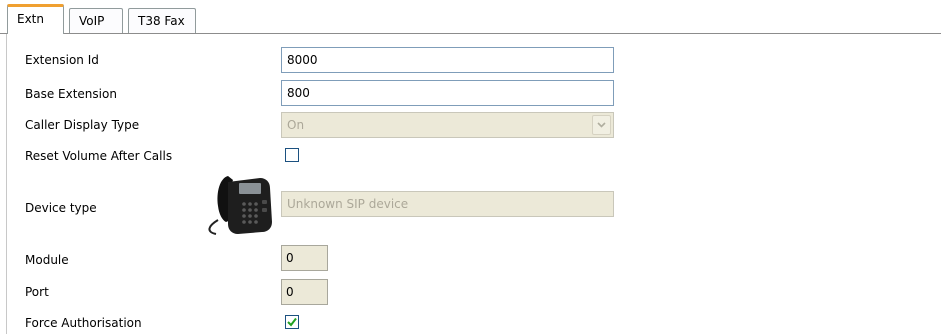  Describe the element at coordinates (296, 125) in the screenshot. I see `caller-display-type-value: On` at that location.